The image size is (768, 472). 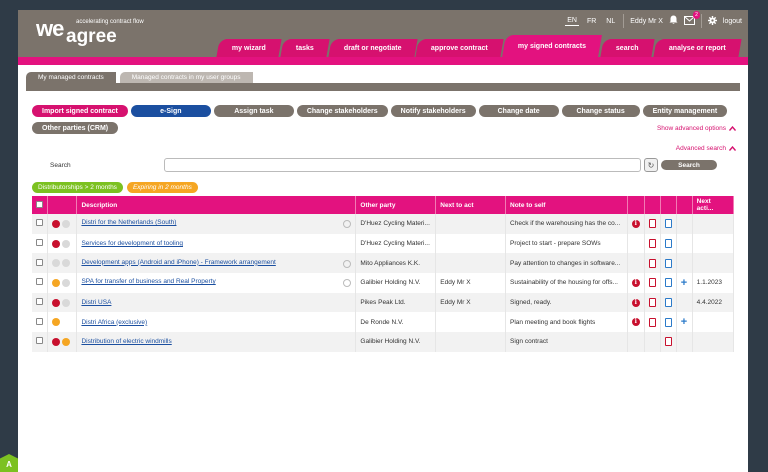 I want to click on advanced-search-link: Advanced search, so click(x=706, y=148).